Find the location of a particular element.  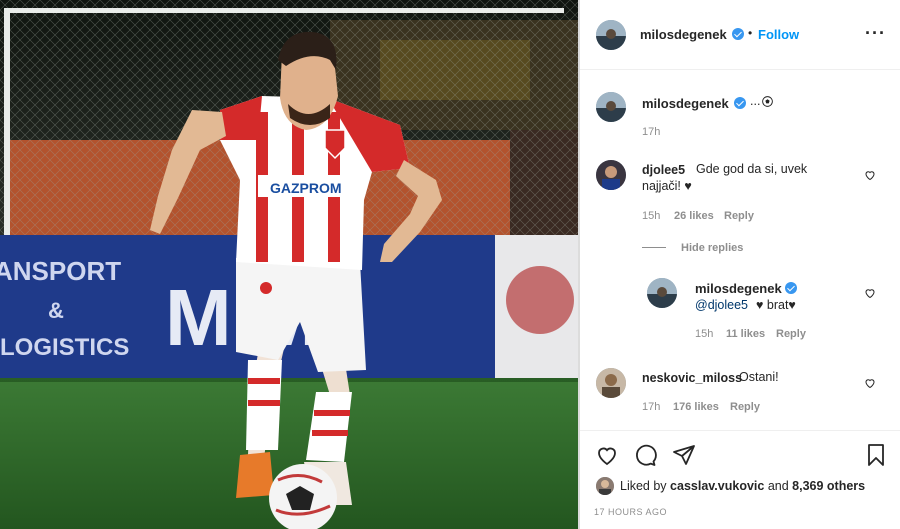

banner-text-3: LOGISTICS is located at coordinates (64, 347).